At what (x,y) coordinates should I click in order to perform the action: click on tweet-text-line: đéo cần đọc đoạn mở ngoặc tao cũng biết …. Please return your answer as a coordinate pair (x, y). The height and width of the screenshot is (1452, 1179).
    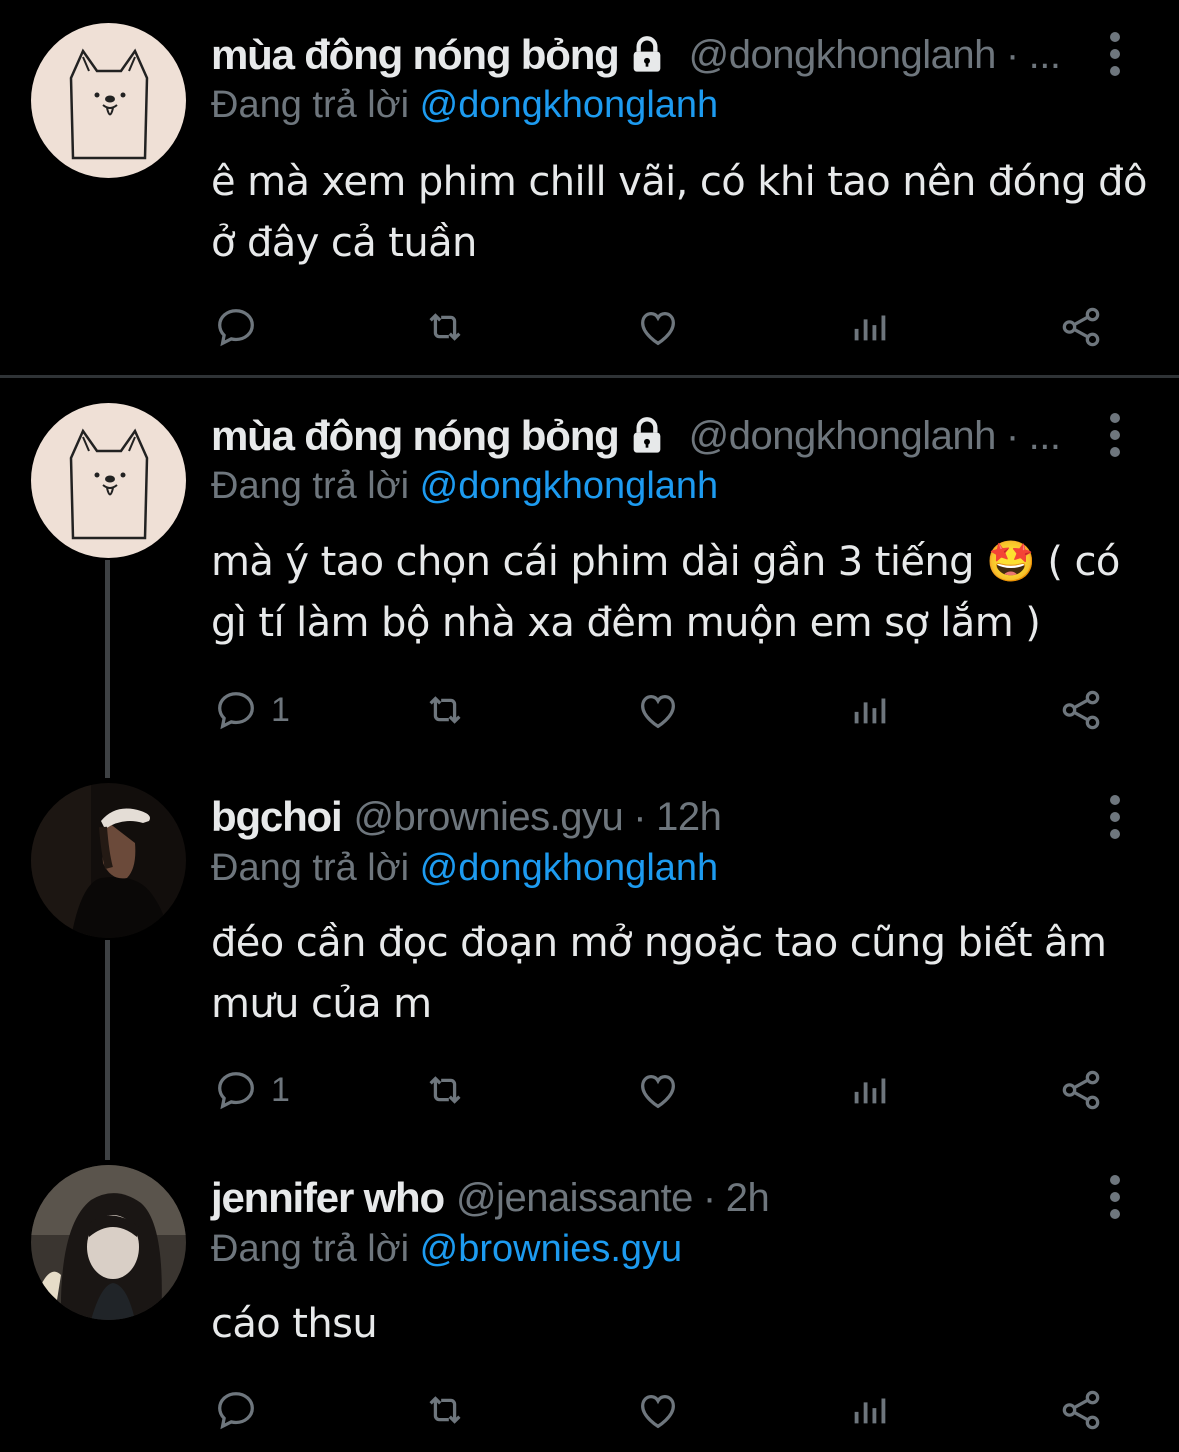
    Looking at the image, I should click on (659, 943).